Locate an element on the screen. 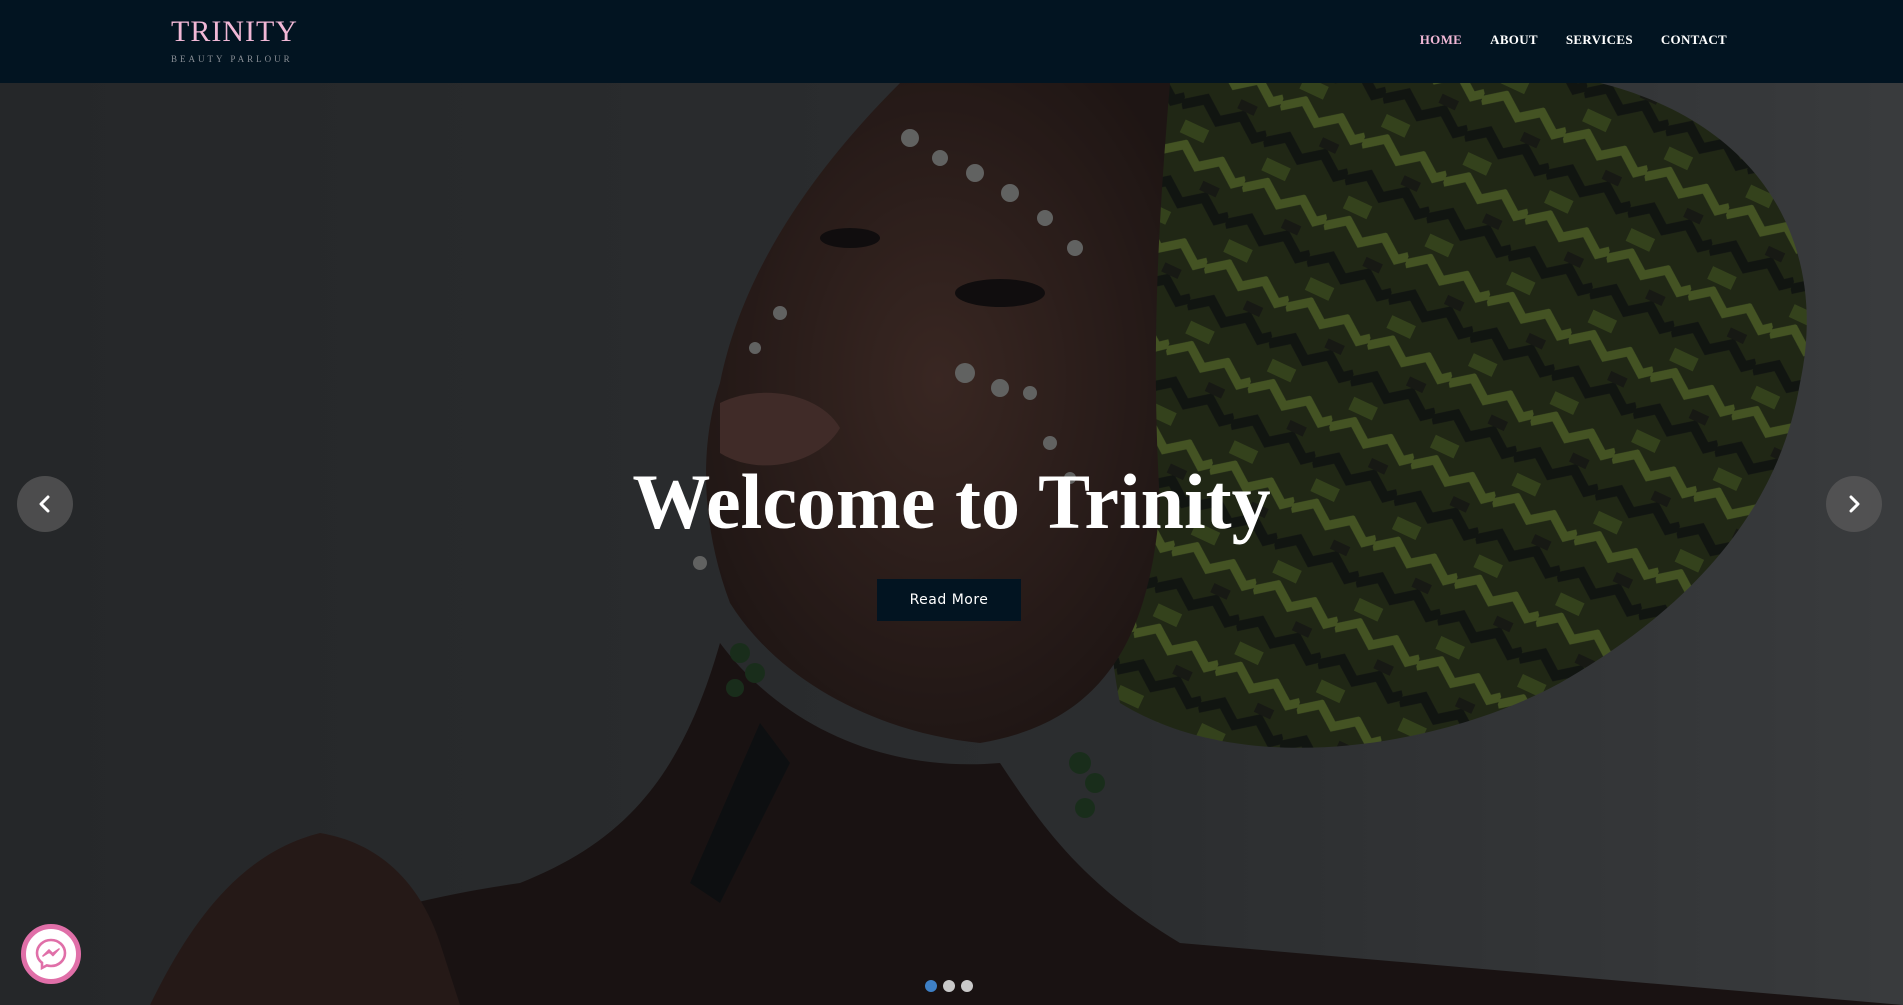  main-nav: HOME ABOUT SERVICES CONTACT is located at coordinates (1573, 40).